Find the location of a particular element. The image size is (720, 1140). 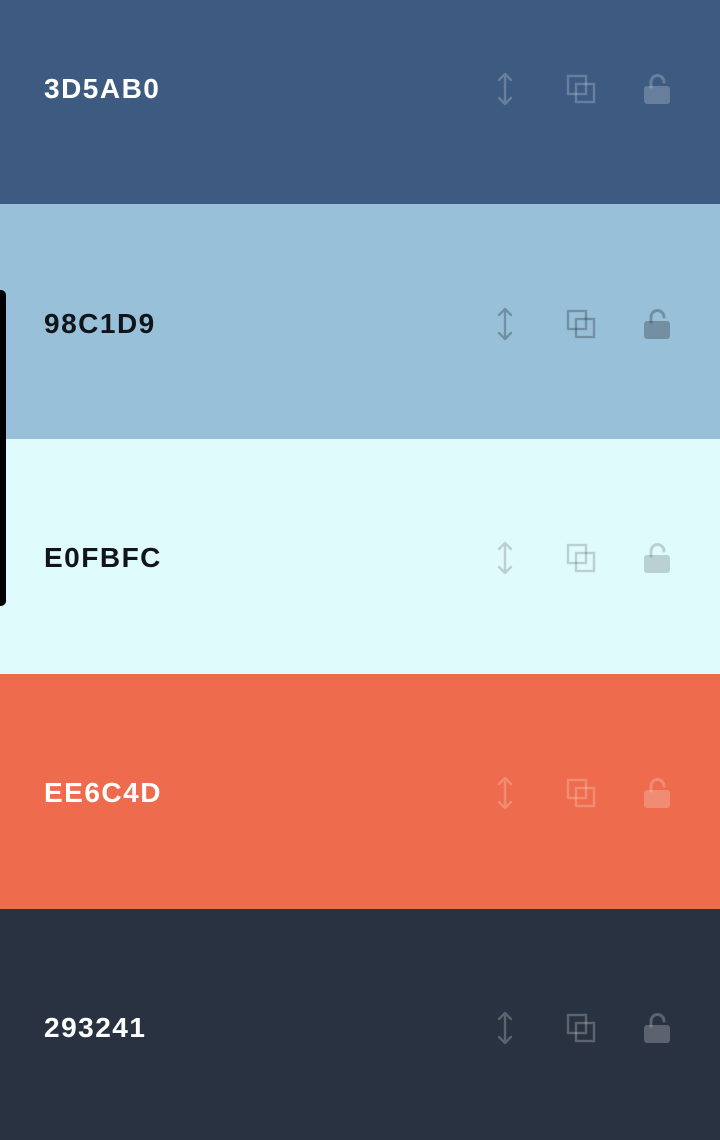

swatch-hex-label: 3D5AB0 is located at coordinates (102, 89).